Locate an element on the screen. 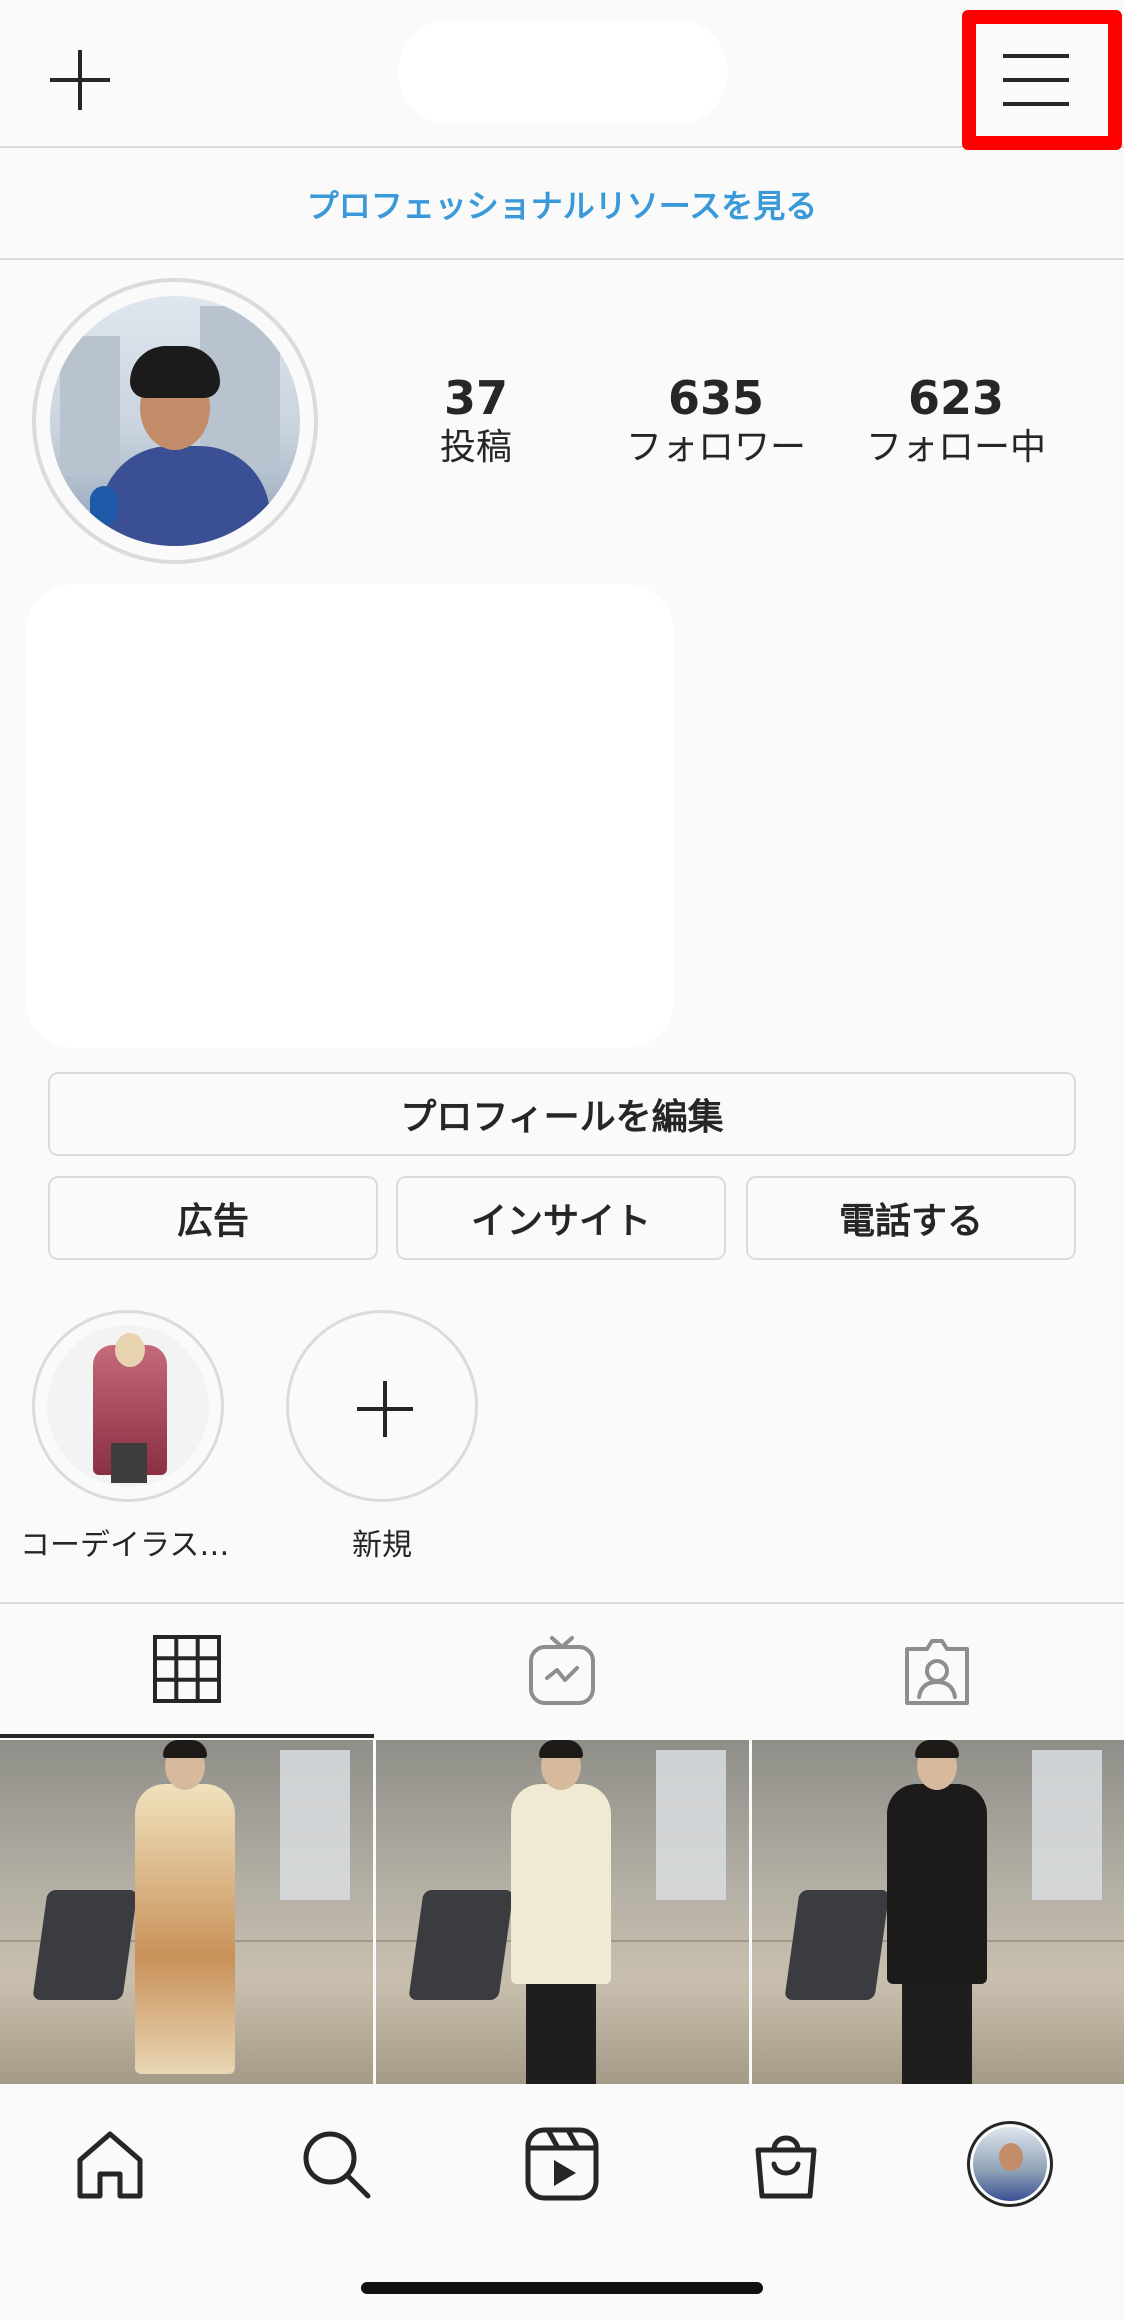 The height and width of the screenshot is (2320, 1124). following-stat: 623 フォロー中 is located at coordinates (956, 421).